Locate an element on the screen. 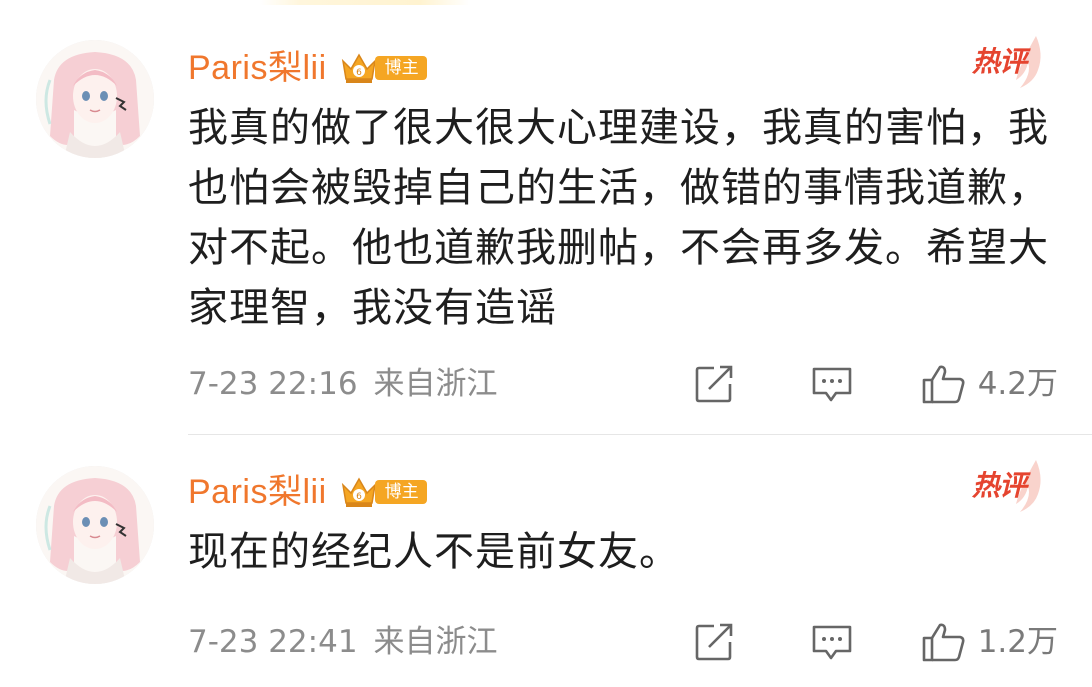  comment-divider is located at coordinates (640, 434).